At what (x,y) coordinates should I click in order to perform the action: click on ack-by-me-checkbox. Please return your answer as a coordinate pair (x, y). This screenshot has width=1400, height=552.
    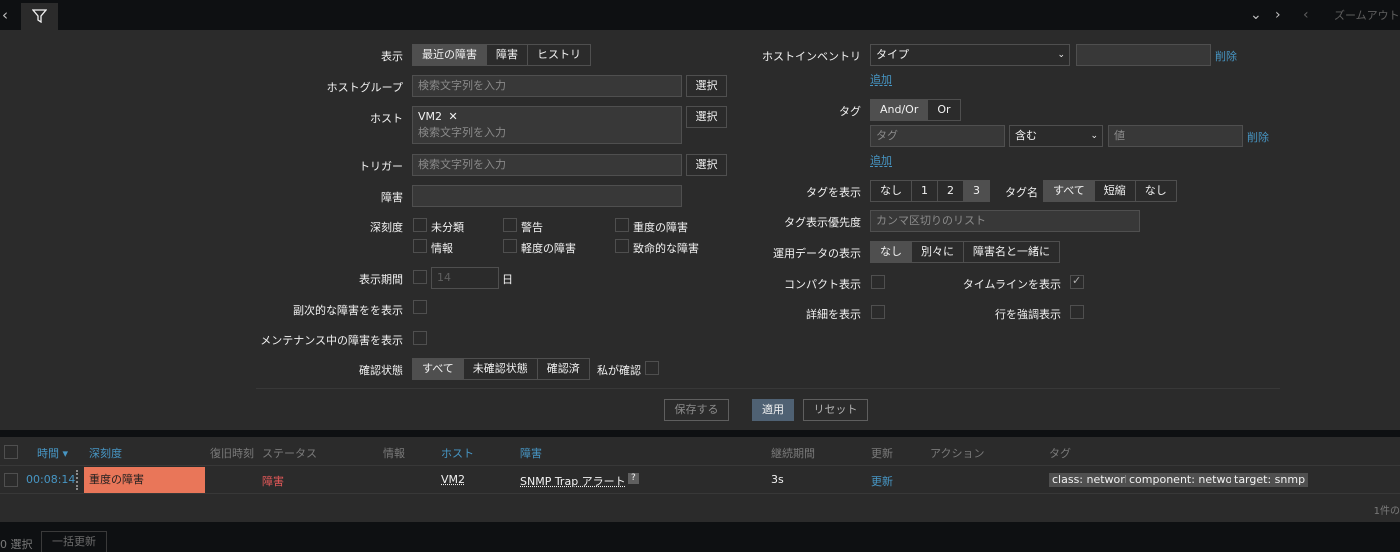
    Looking at the image, I should click on (652, 368).